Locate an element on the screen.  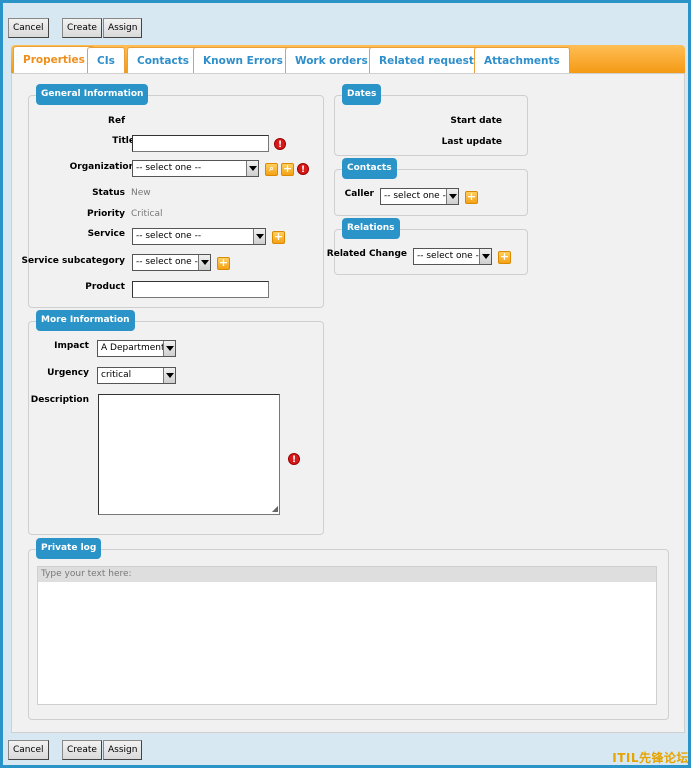
service-subcategory-label: Service subcategory is located at coordinates (73, 261).